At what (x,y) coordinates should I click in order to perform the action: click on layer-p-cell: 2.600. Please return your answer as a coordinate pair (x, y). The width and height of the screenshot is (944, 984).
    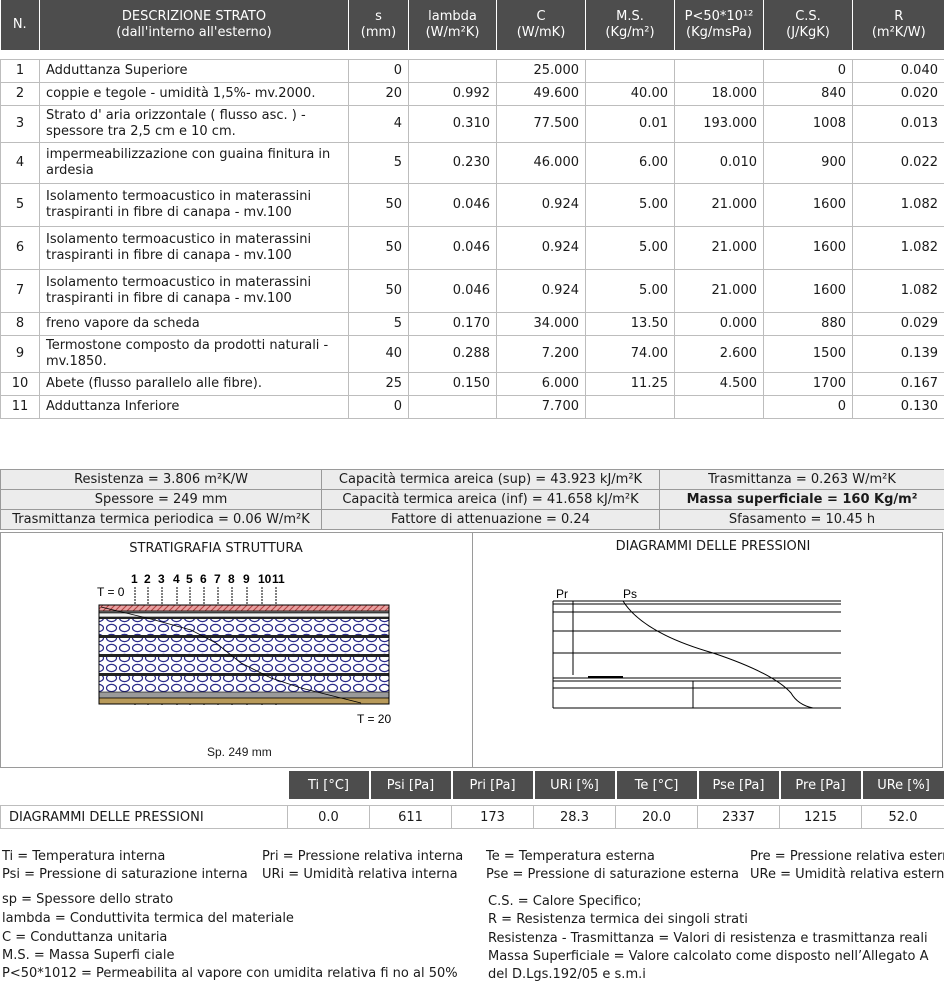
    Looking at the image, I should click on (719, 354).